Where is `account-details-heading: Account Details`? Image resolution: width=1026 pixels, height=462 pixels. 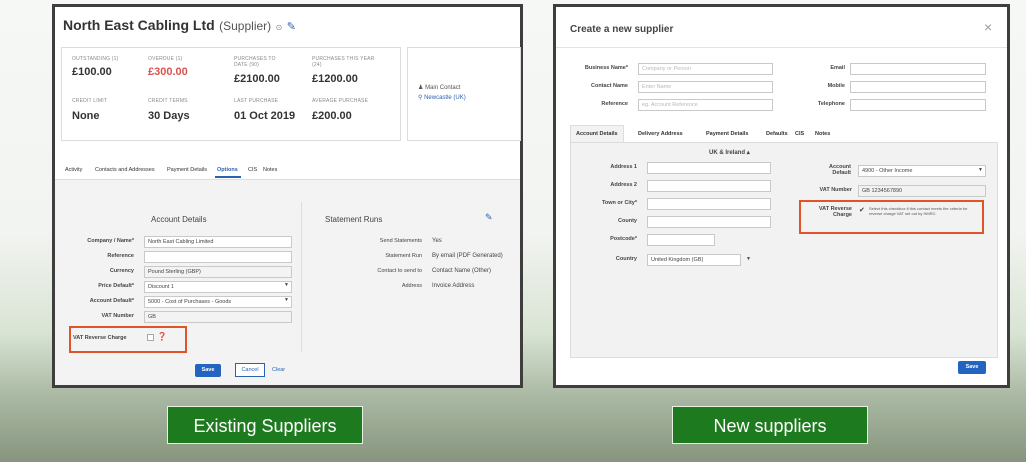 account-details-heading: Account Details is located at coordinates (179, 219).